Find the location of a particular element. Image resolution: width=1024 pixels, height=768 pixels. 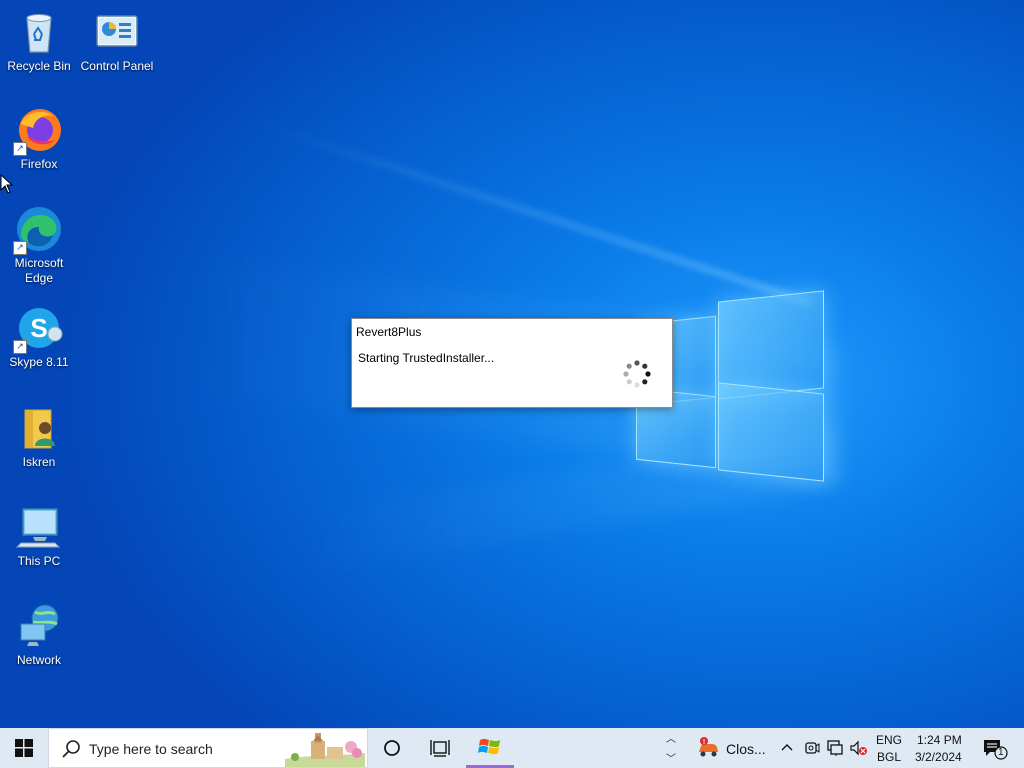

edge-icon: ↗ is located at coordinates (38, 230).